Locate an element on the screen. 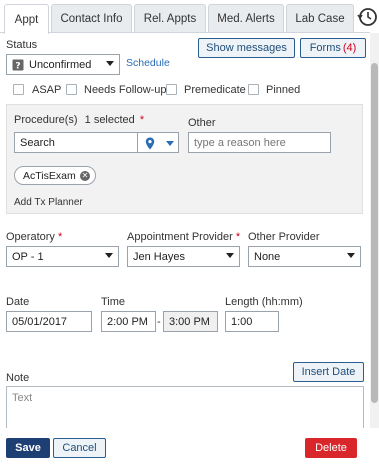 This screenshot has width=379, height=473. button-label: Insert Date is located at coordinates (328, 372).